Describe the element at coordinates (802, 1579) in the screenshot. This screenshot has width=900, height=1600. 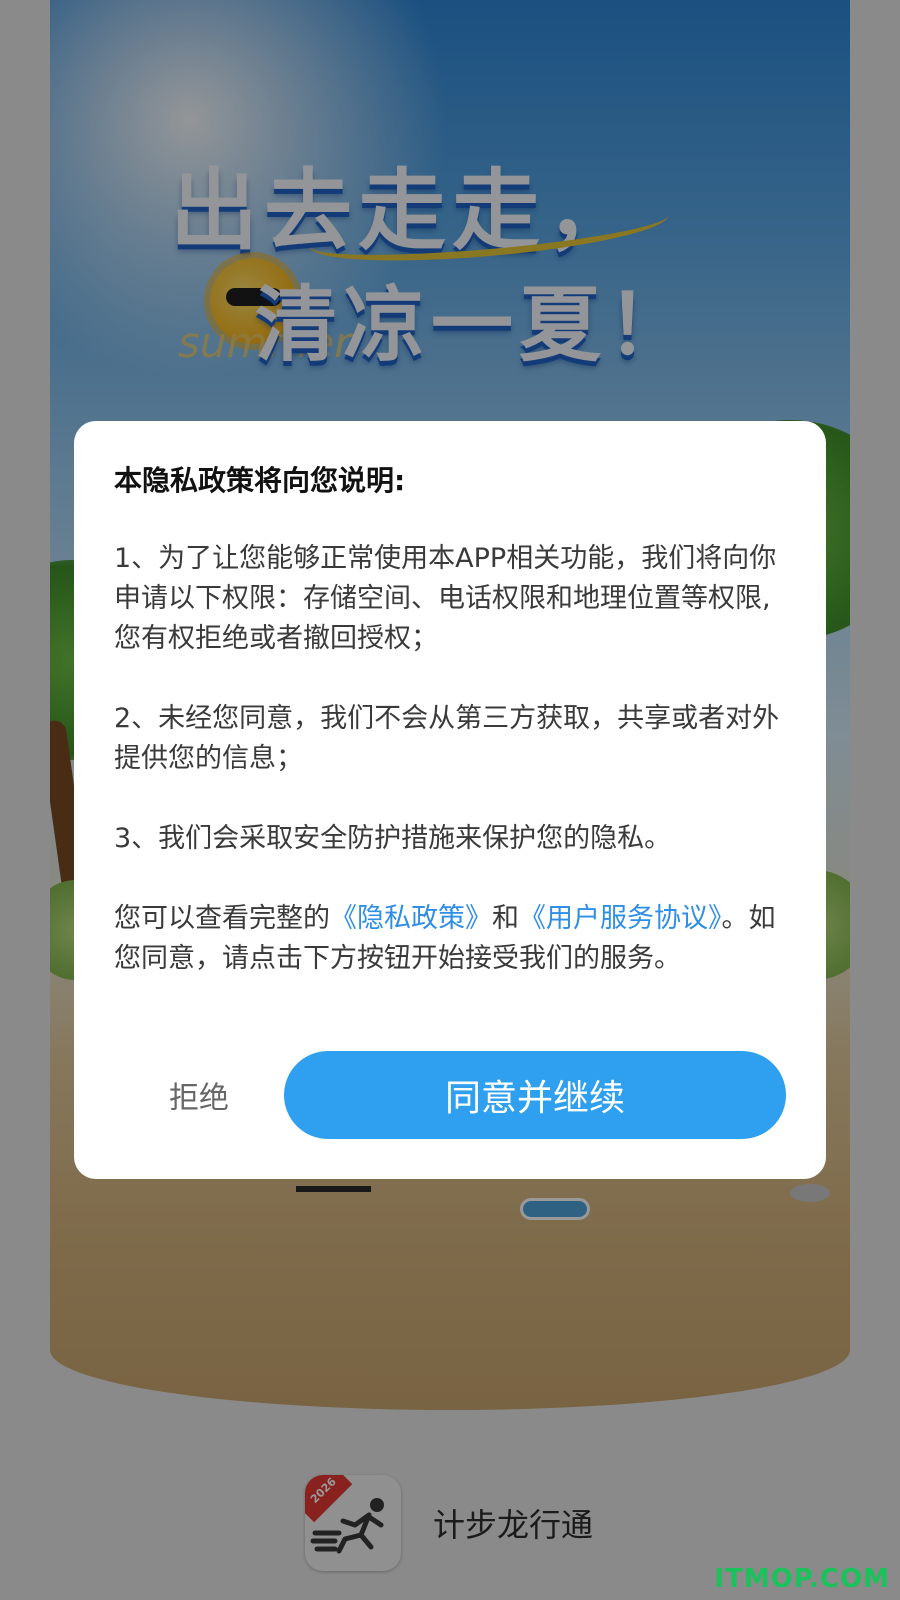
I see `site-watermark: ITMOP.COM` at that location.